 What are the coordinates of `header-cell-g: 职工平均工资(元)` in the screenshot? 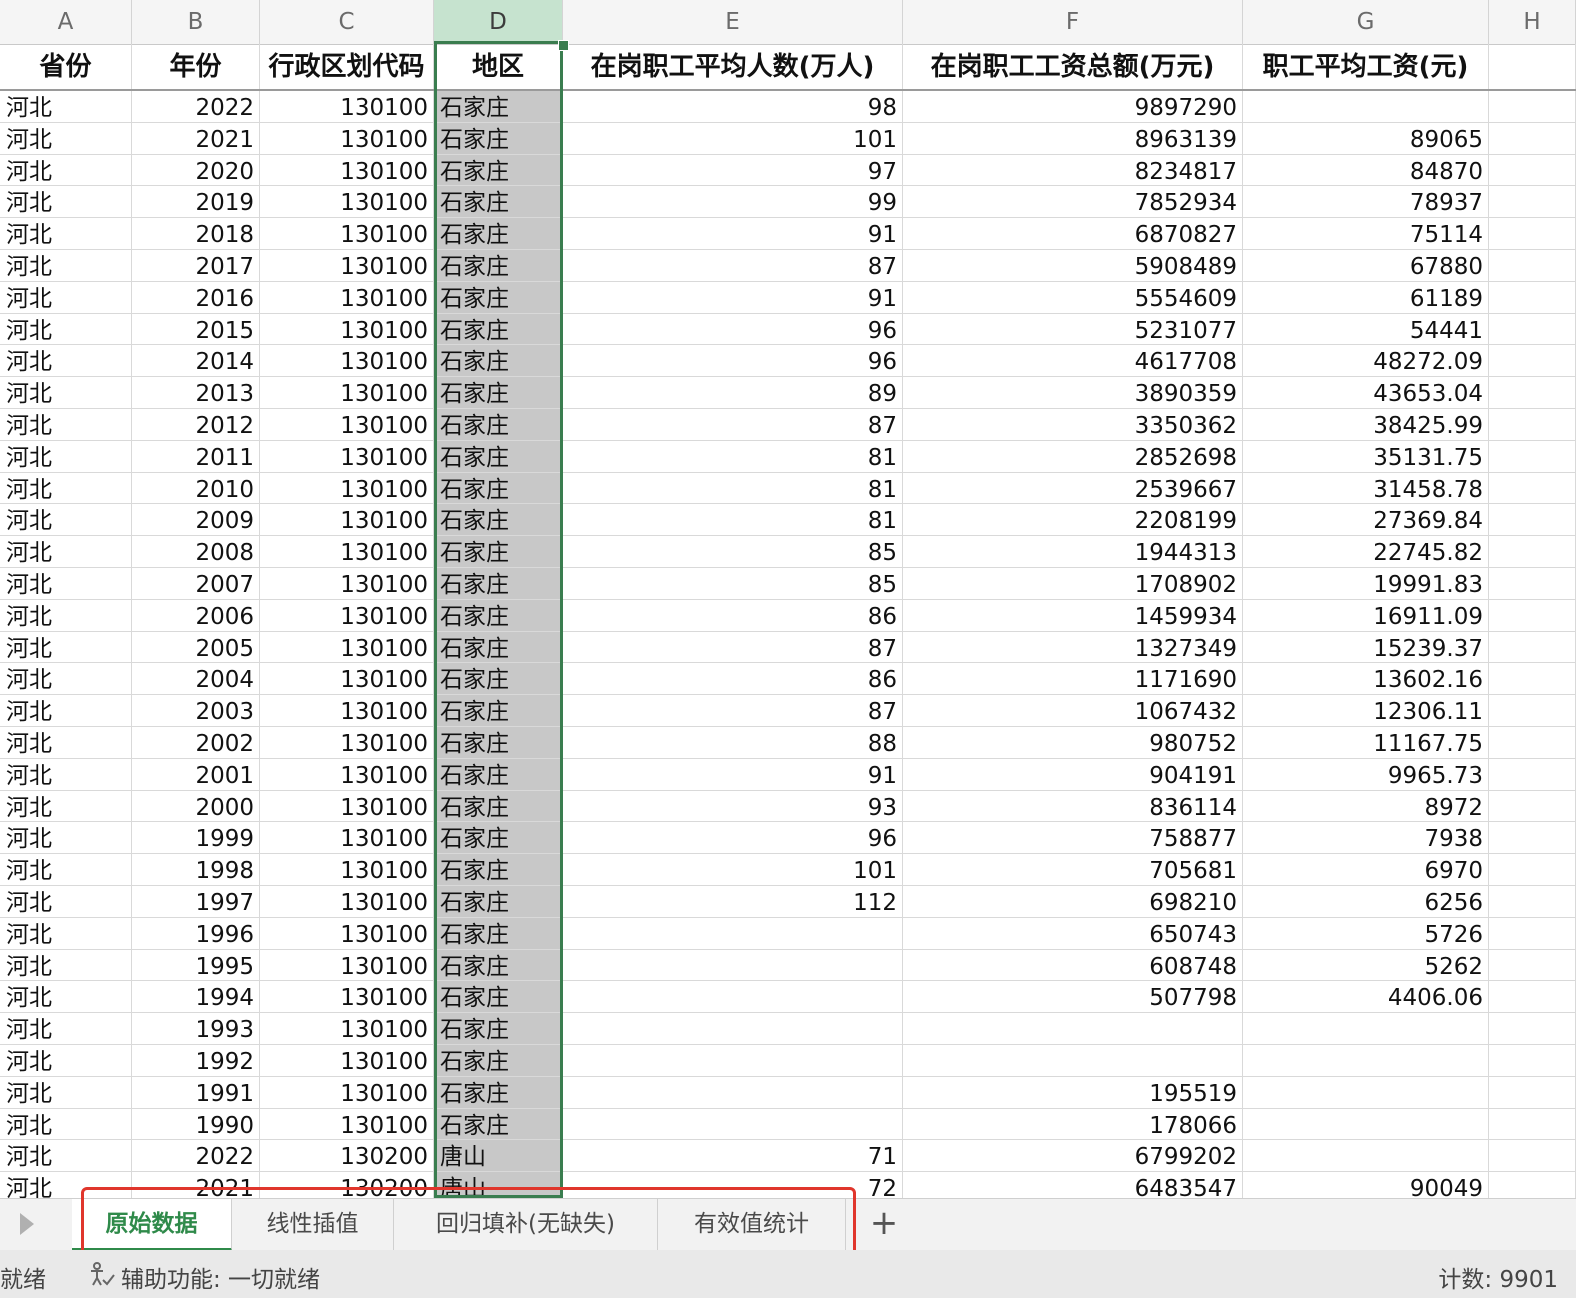 It's located at (1366, 66).